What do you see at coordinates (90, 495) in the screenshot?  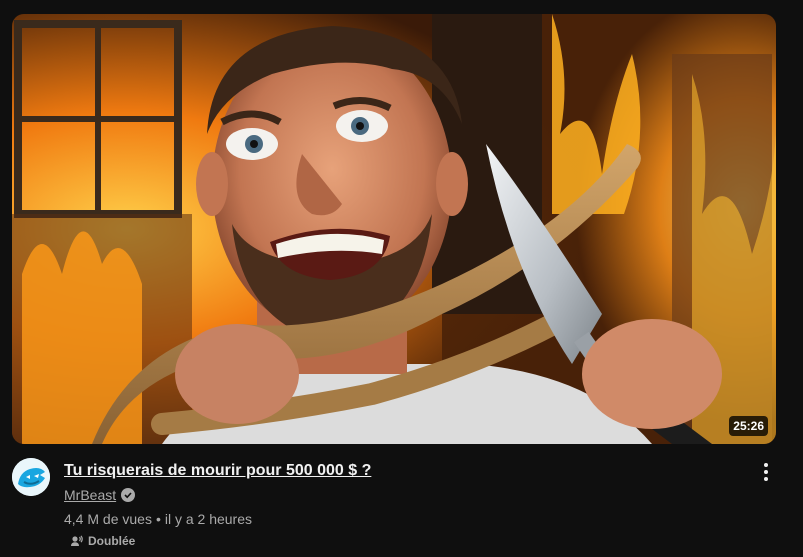 I see `channel-name: MrBeast` at bounding box center [90, 495].